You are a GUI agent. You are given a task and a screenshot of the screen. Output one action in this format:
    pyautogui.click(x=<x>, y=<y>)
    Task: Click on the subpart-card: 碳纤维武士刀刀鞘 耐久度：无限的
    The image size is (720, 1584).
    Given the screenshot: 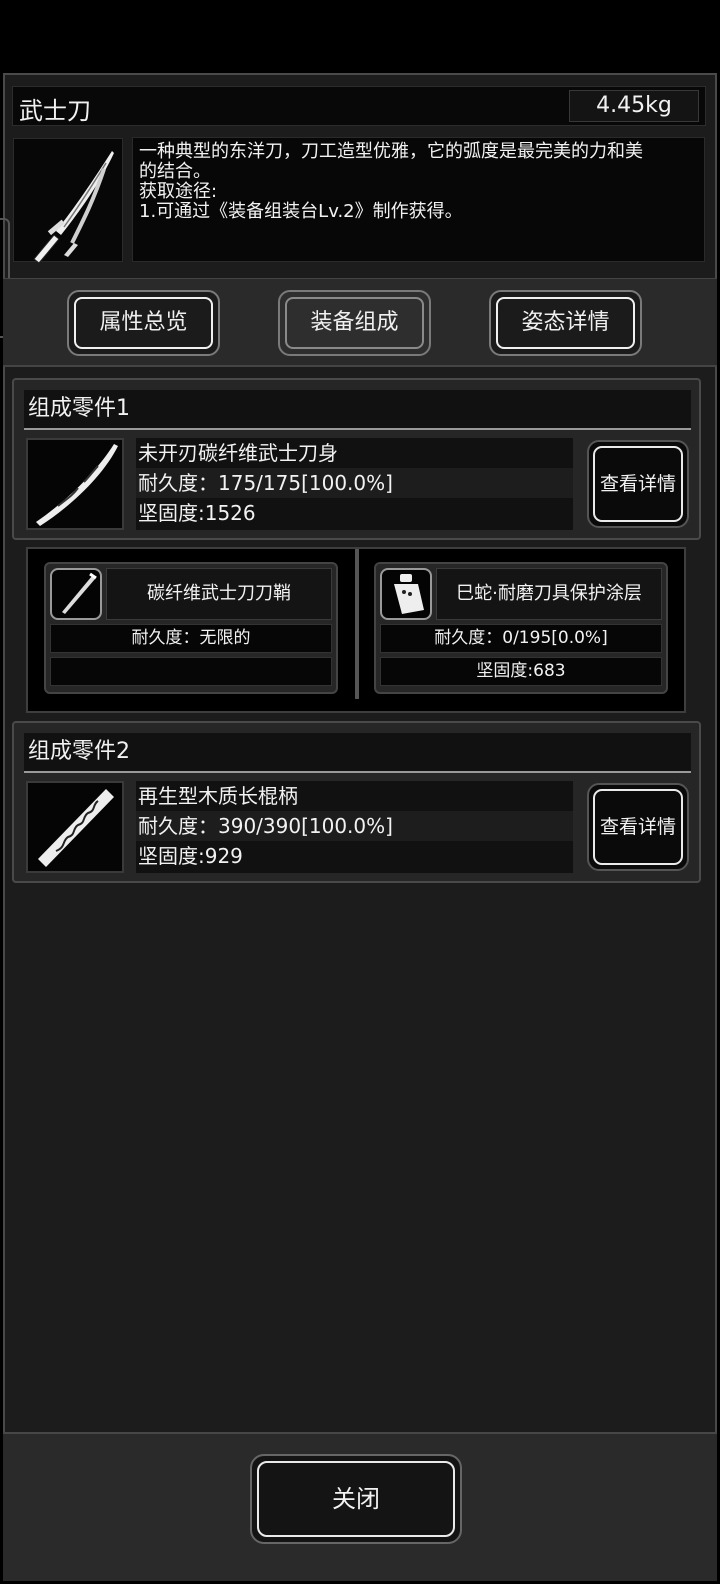 What is the action you would take?
    pyautogui.click(x=191, y=628)
    